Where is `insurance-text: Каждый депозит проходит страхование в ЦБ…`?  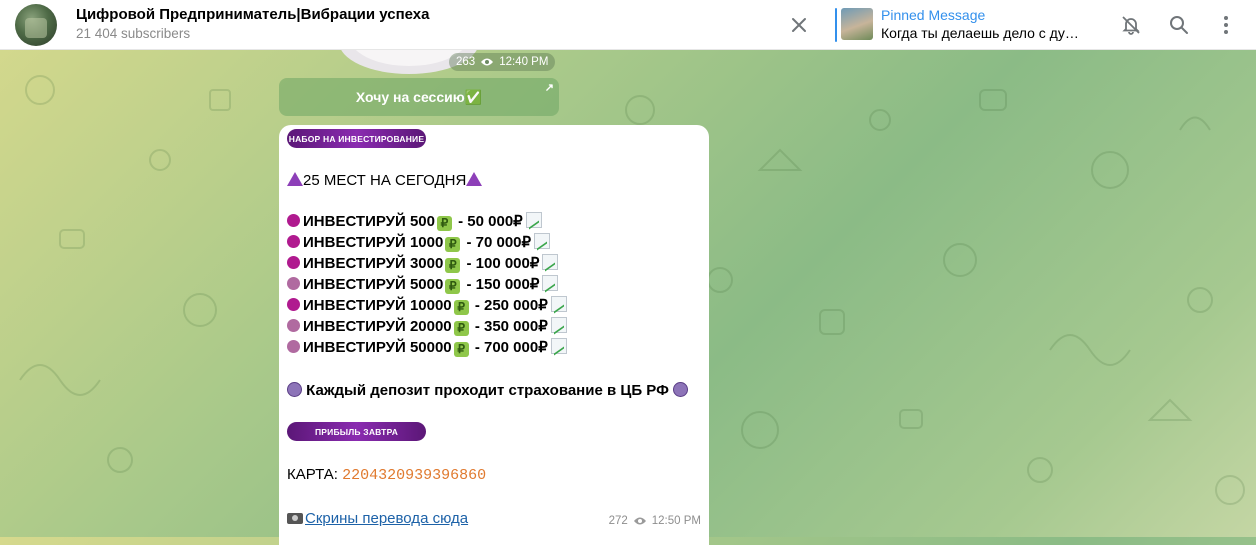 insurance-text: Каждый депозит проходит страхование в ЦБ… is located at coordinates (487, 390).